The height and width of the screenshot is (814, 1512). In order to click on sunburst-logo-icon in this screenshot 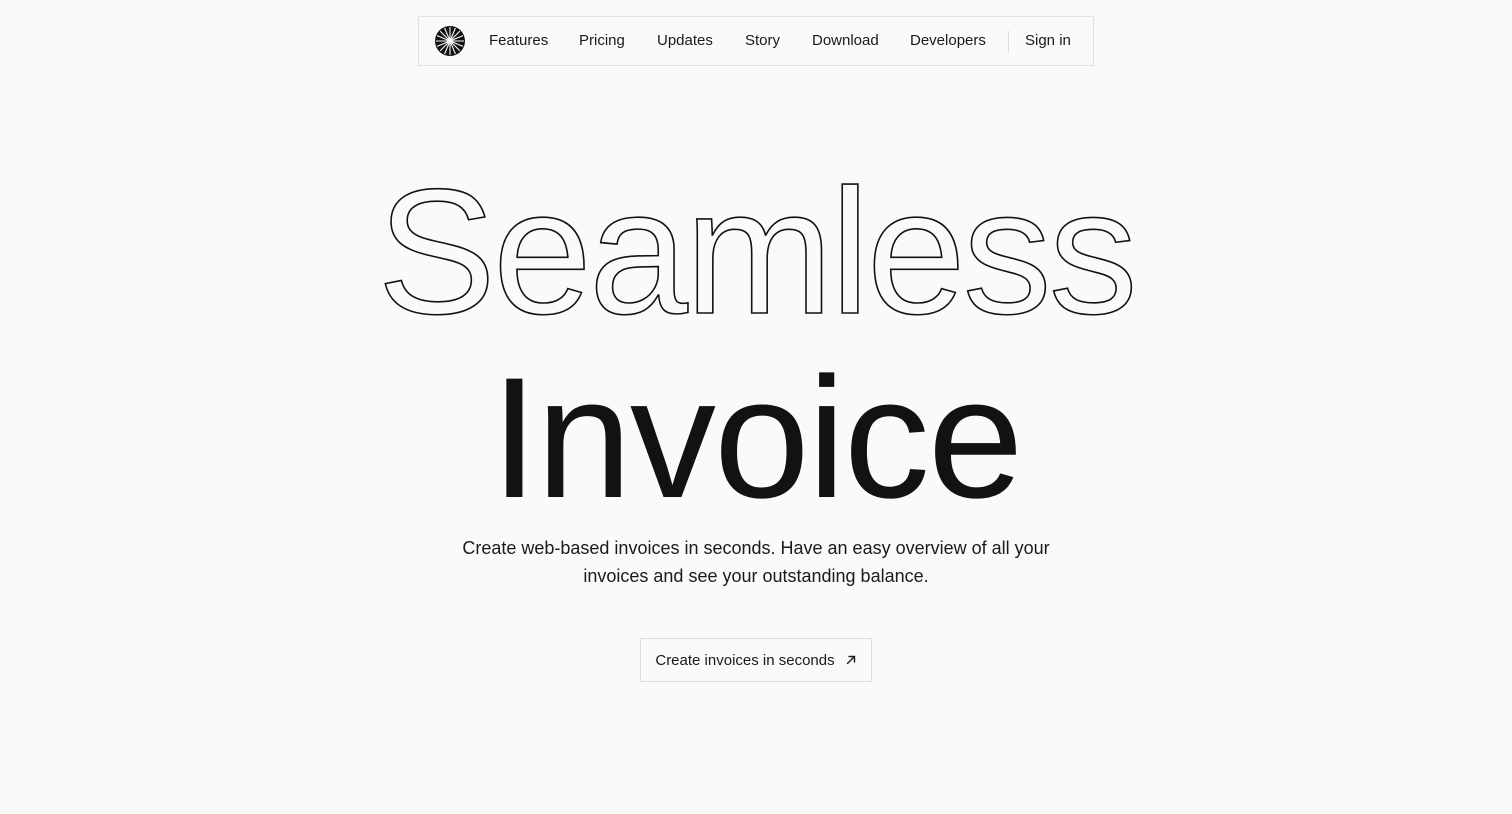, I will do `click(450, 41)`.